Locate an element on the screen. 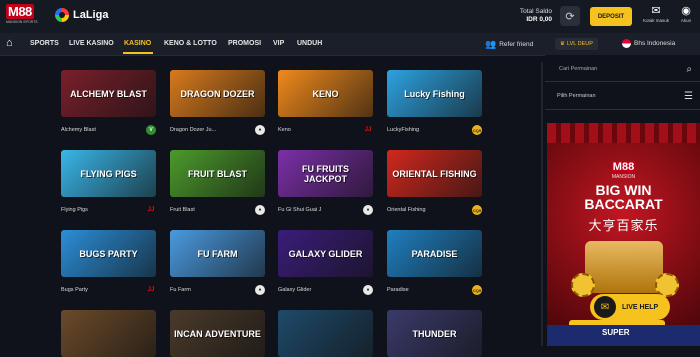 Image resolution: width=700 pixels, height=357 pixels. game-card: BUGS PARTY Bugs Party JJ is located at coordinates (108, 261).